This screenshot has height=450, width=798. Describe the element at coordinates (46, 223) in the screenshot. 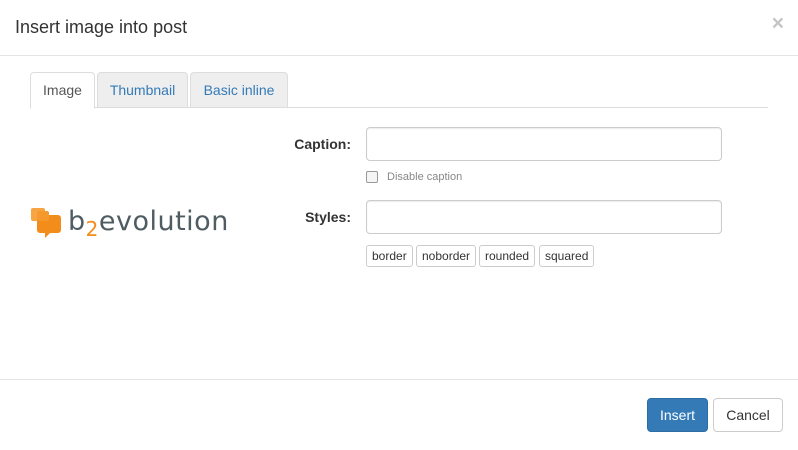

I see `chat-bubbles-icon` at that location.